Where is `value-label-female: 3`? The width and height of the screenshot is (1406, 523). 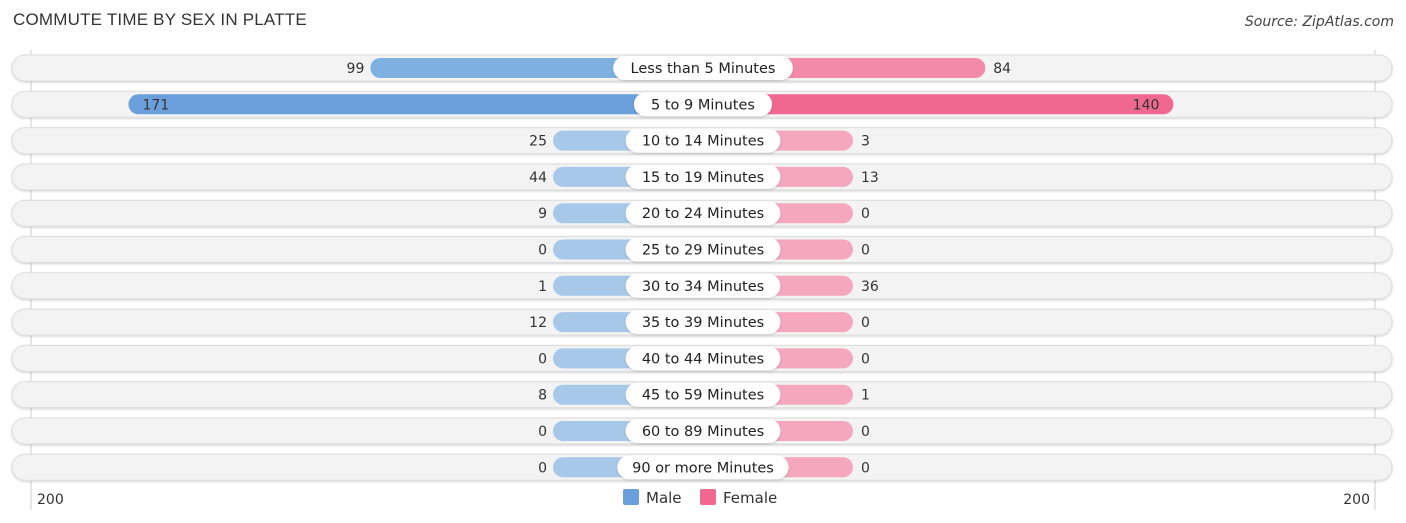
value-label-female: 3 is located at coordinates (865, 142).